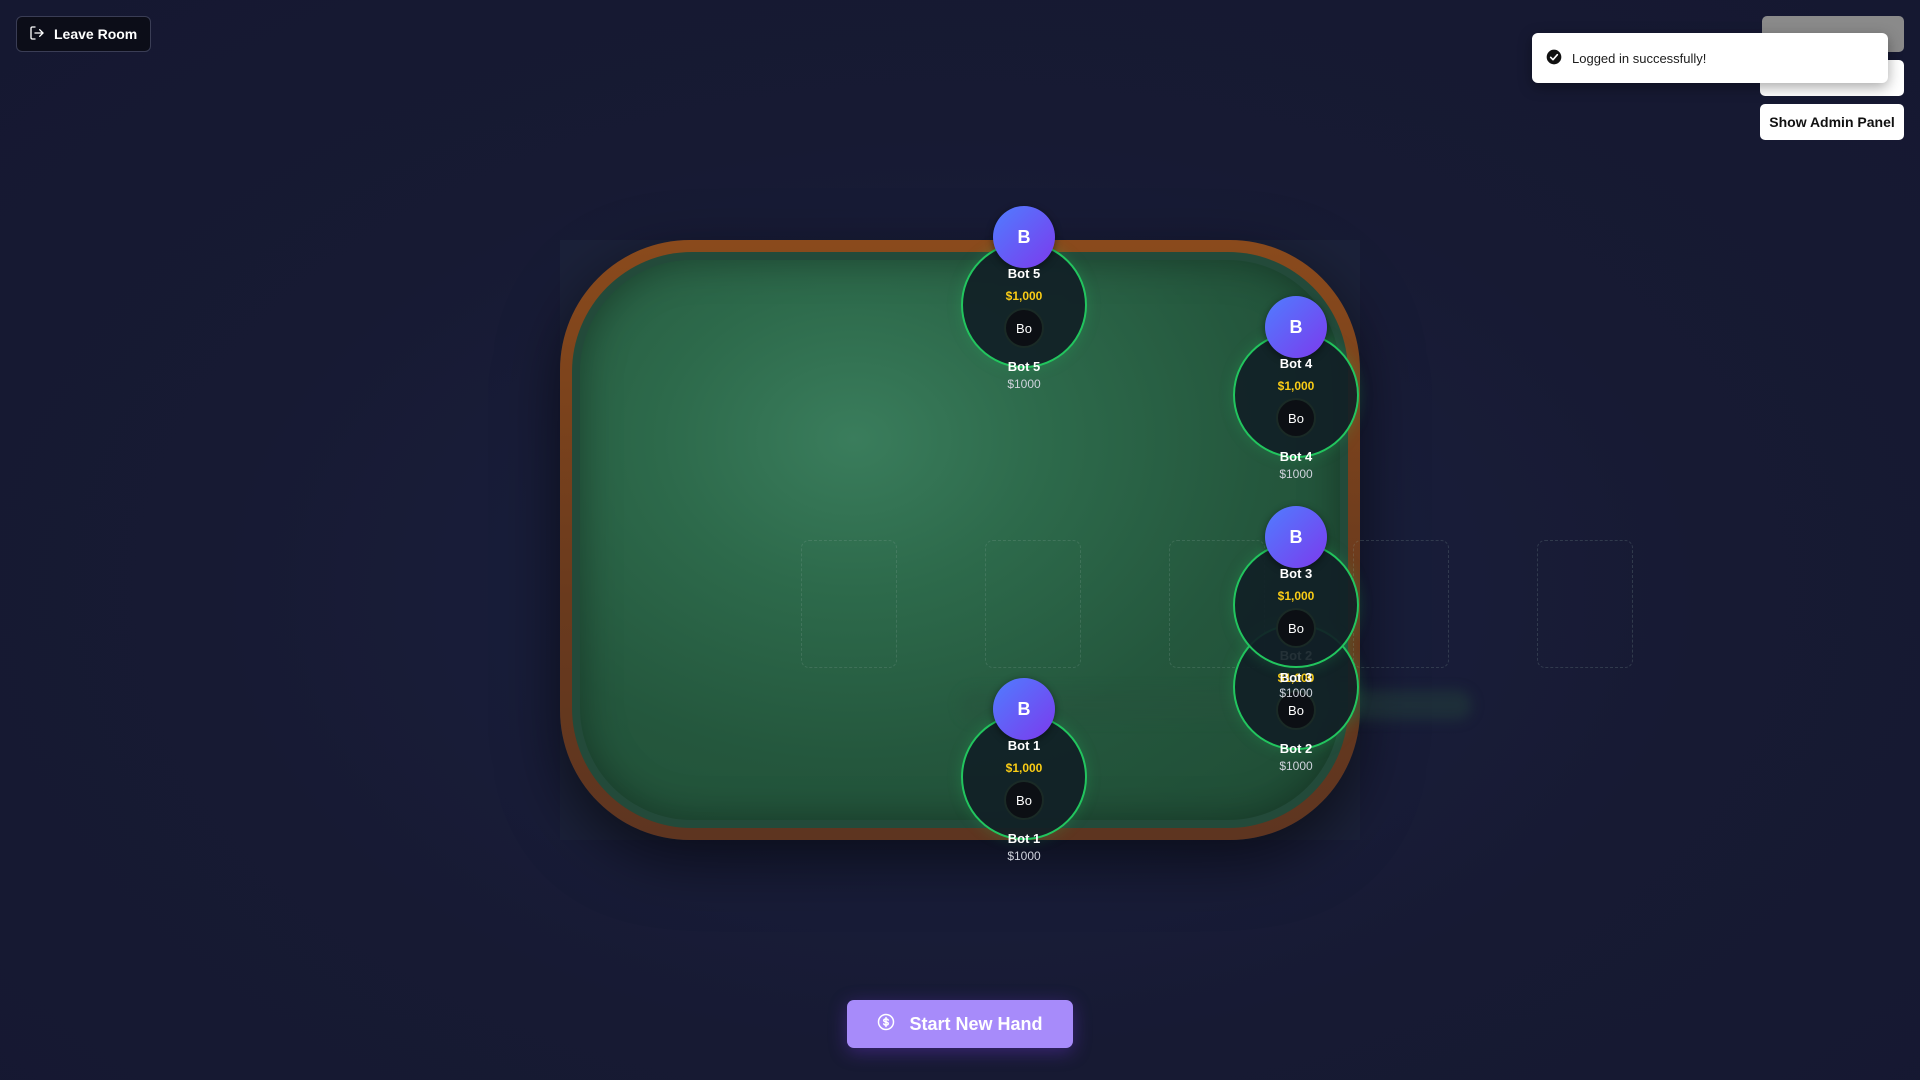  What do you see at coordinates (1024, 366) in the screenshot?
I see `seat-label-name: Bot 5` at bounding box center [1024, 366].